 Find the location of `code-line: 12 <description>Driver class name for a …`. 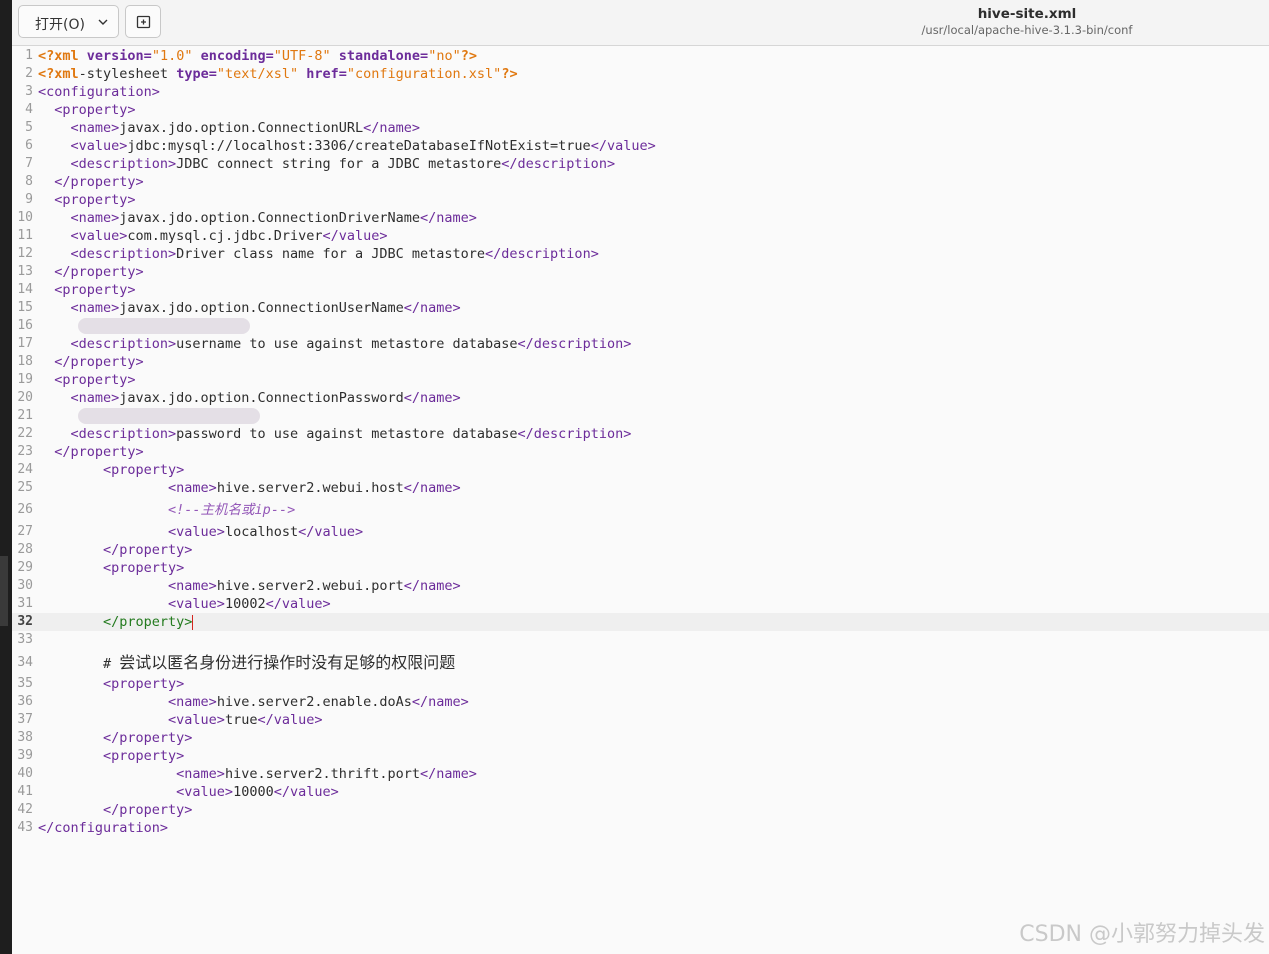

code-line: 12 <description>Driver class name for a … is located at coordinates (640, 254).